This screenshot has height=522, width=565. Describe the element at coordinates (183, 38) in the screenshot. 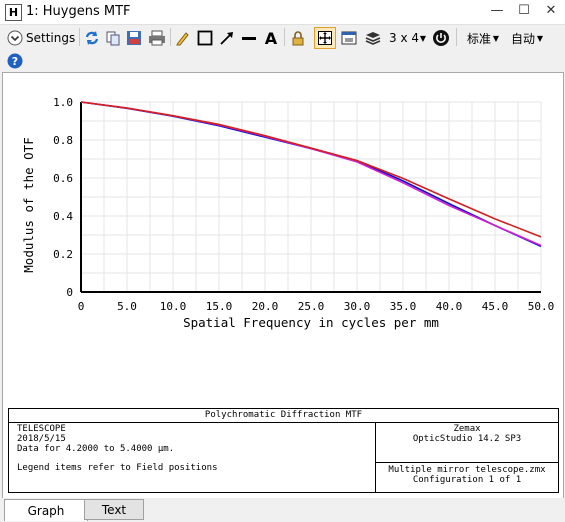

I see `pencil-icon` at that location.